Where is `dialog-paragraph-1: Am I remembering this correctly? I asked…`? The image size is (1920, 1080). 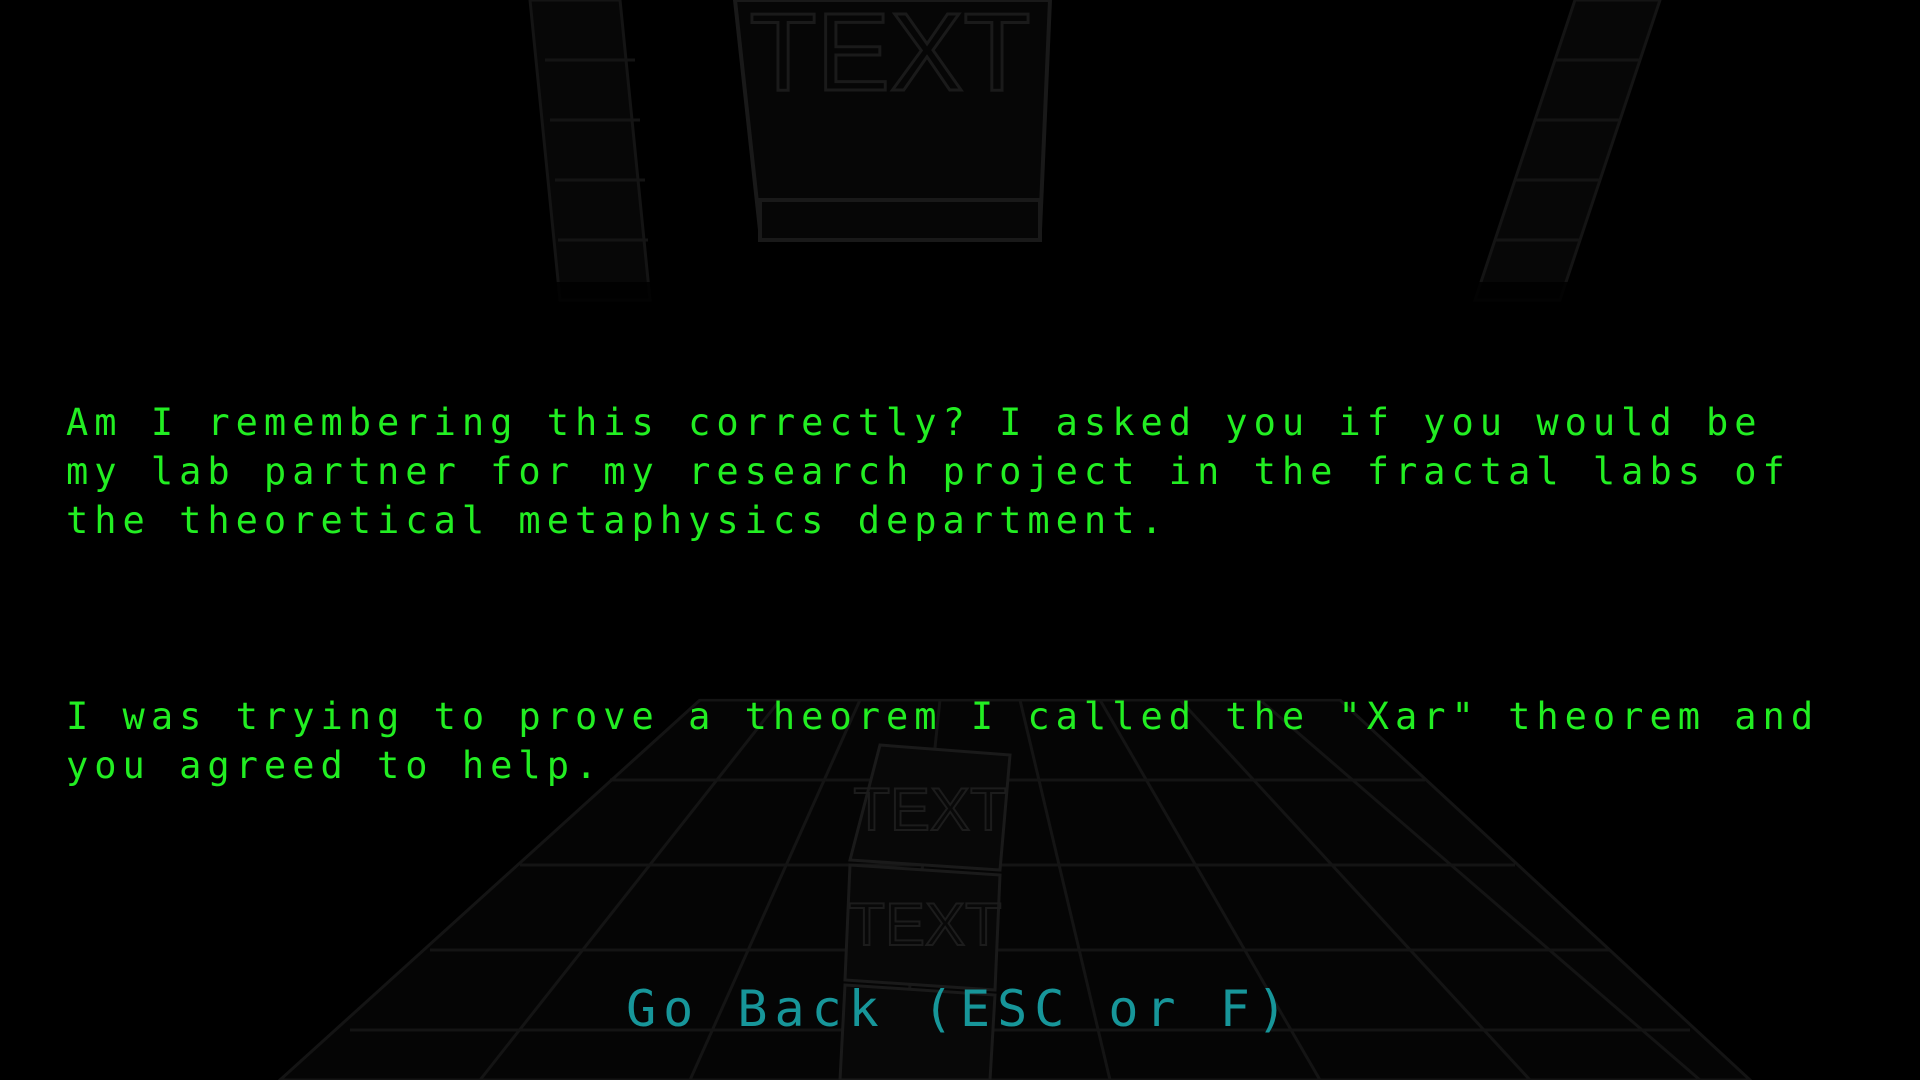 dialog-paragraph-1: Am I remembering this correctly? I asked… is located at coordinates (943, 471).